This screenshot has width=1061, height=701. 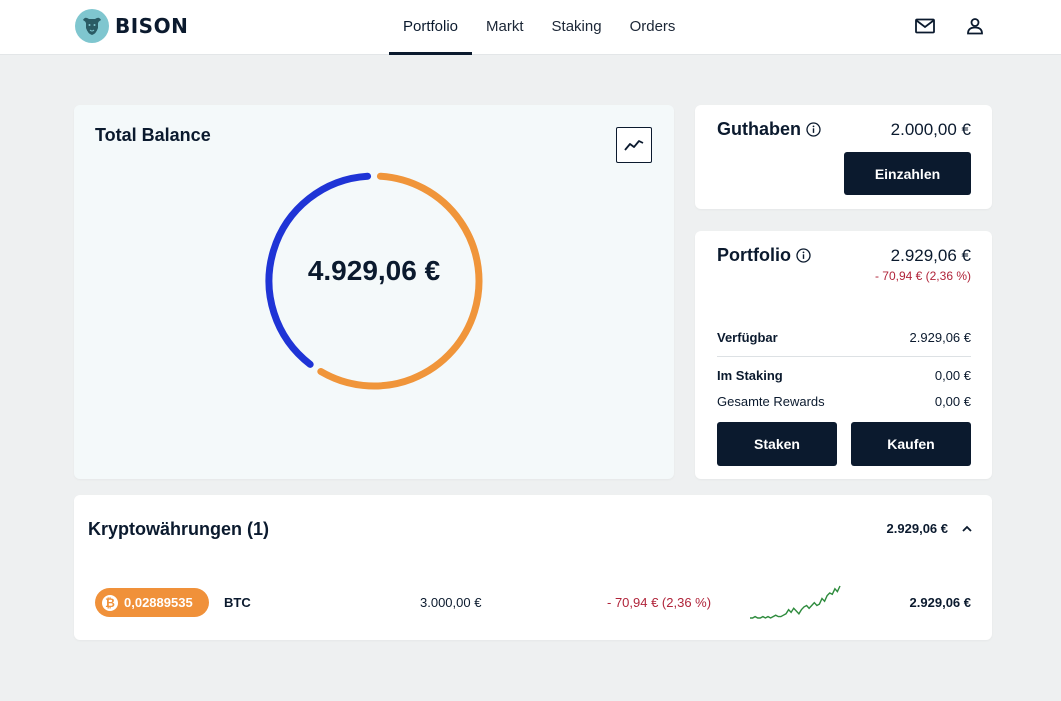 I want to click on nav-tab-staking: Staking, so click(x=577, y=26).